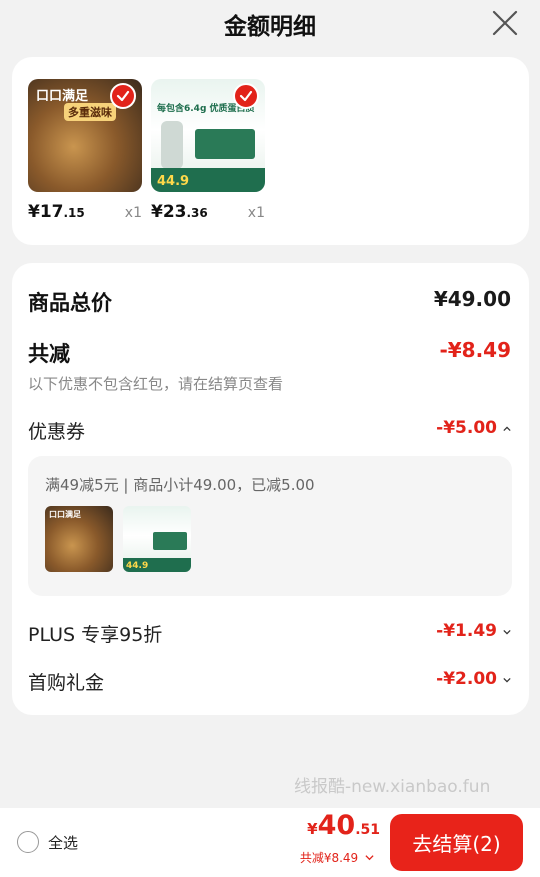 The image size is (540, 877). Describe the element at coordinates (269, 681) in the screenshot. I see `firstbuy-row: 首购礼金 -¥2.00` at that location.